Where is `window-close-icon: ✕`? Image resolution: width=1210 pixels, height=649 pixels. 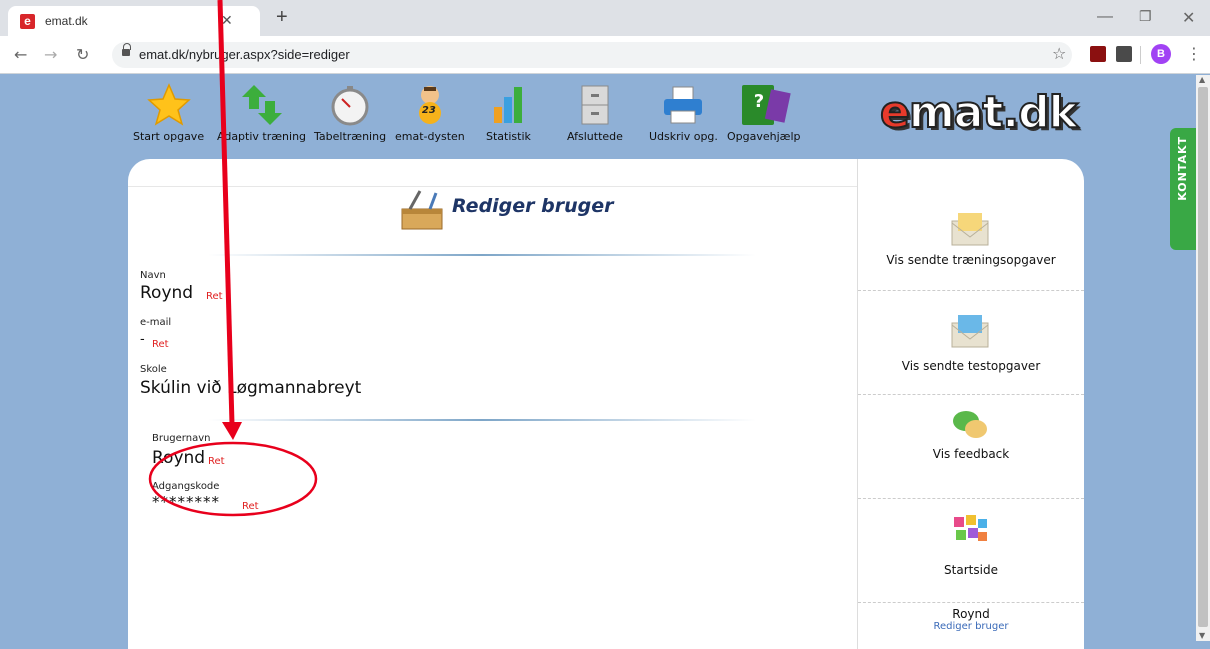
window-close-icon: ✕ is located at coordinates (1188, 18).